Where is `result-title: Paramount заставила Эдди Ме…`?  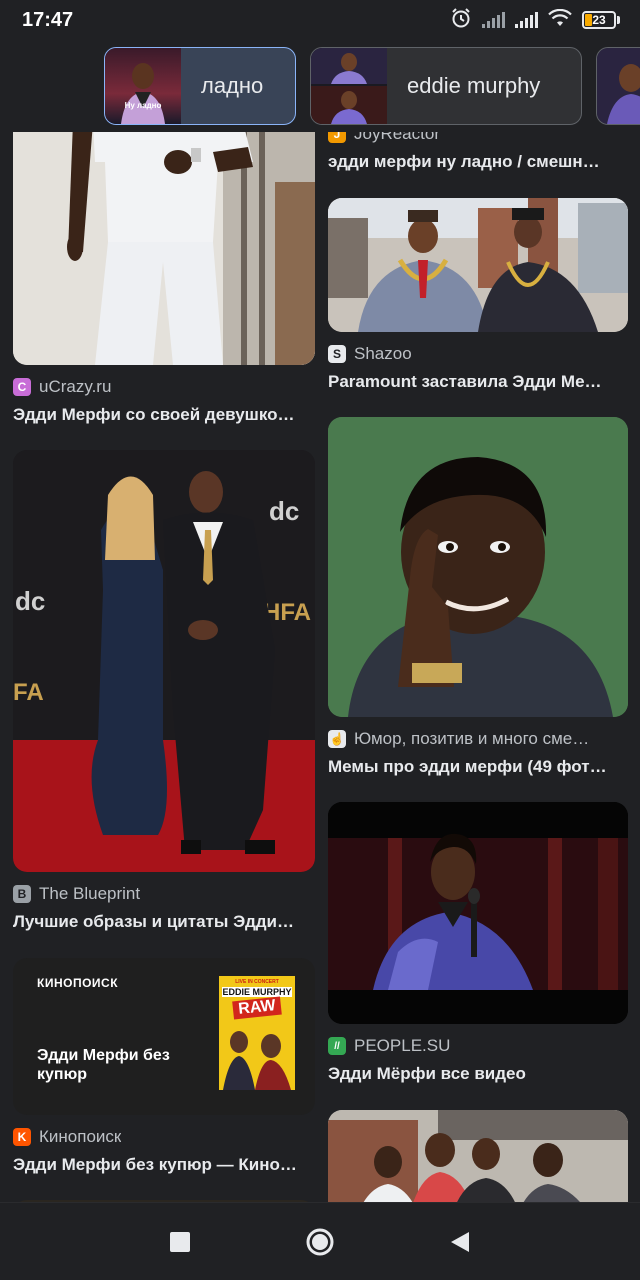 result-title: Paramount заставила Эдди Ме… is located at coordinates (478, 382).